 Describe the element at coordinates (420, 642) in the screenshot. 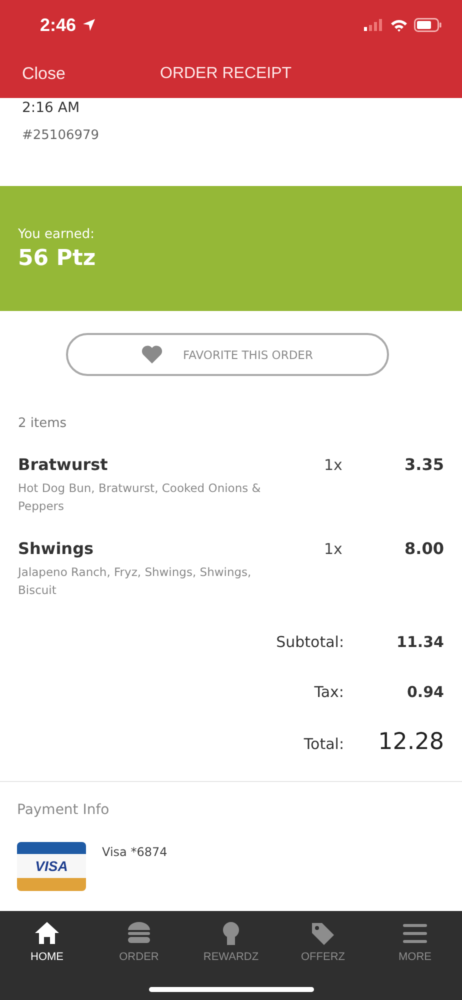

I see `total-value: 11.34` at that location.